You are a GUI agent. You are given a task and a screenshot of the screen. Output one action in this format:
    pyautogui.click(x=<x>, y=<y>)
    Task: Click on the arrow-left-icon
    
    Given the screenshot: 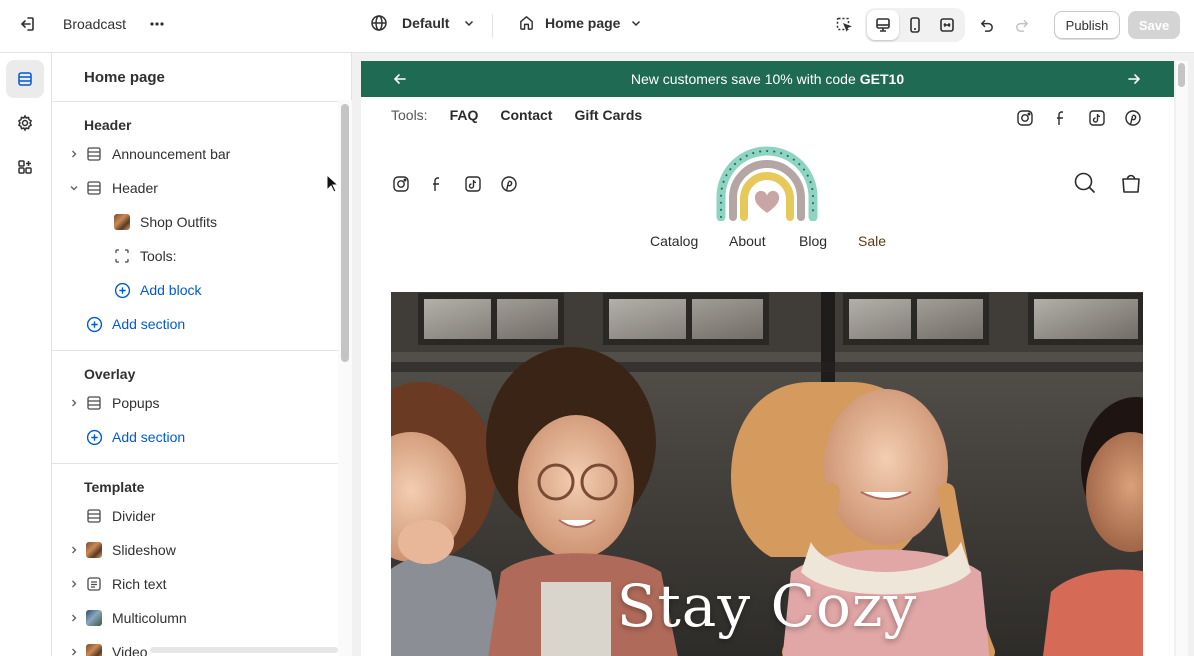 What is the action you would take?
    pyautogui.click(x=400, y=79)
    